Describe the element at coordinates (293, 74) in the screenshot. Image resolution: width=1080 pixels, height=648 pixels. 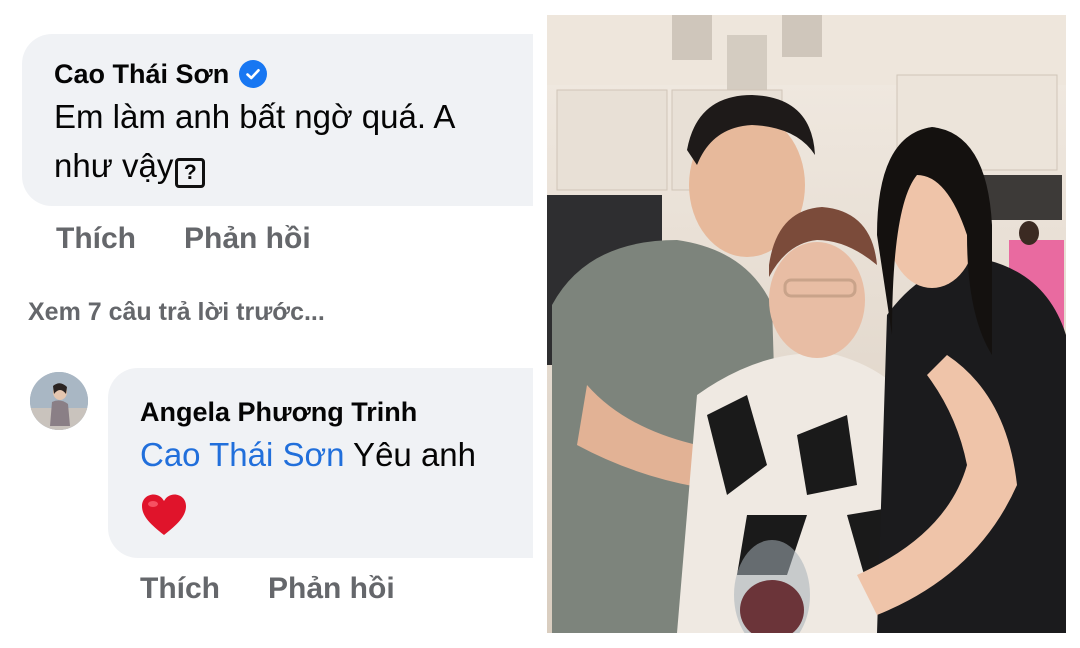
I see `comment-author: Cao Thái Sơn` at that location.